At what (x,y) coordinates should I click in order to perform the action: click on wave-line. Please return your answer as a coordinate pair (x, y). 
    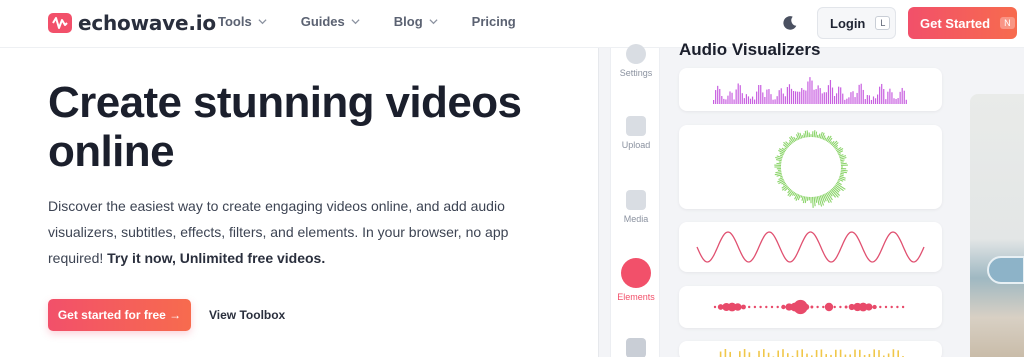
    Looking at the image, I should click on (810, 247).